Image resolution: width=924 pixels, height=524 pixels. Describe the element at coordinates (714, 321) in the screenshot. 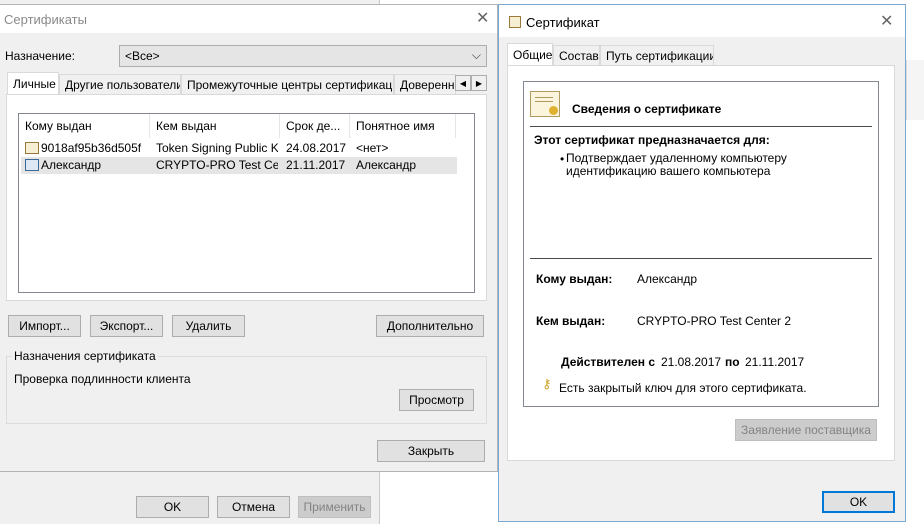

I see `issued-by-value: CRYPTO-PRO Test Center 2` at that location.